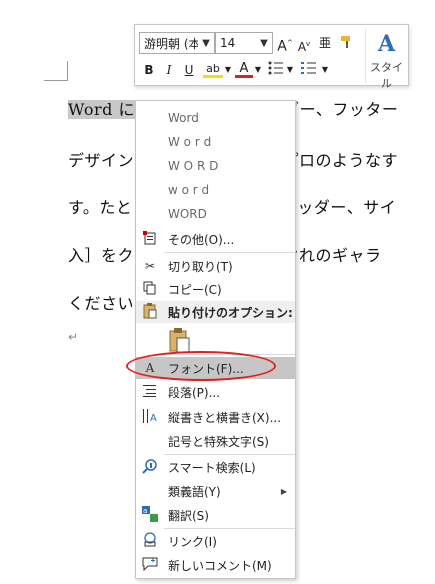  Describe the element at coordinates (169, 70) in the screenshot. I see `italic-button: I` at that location.